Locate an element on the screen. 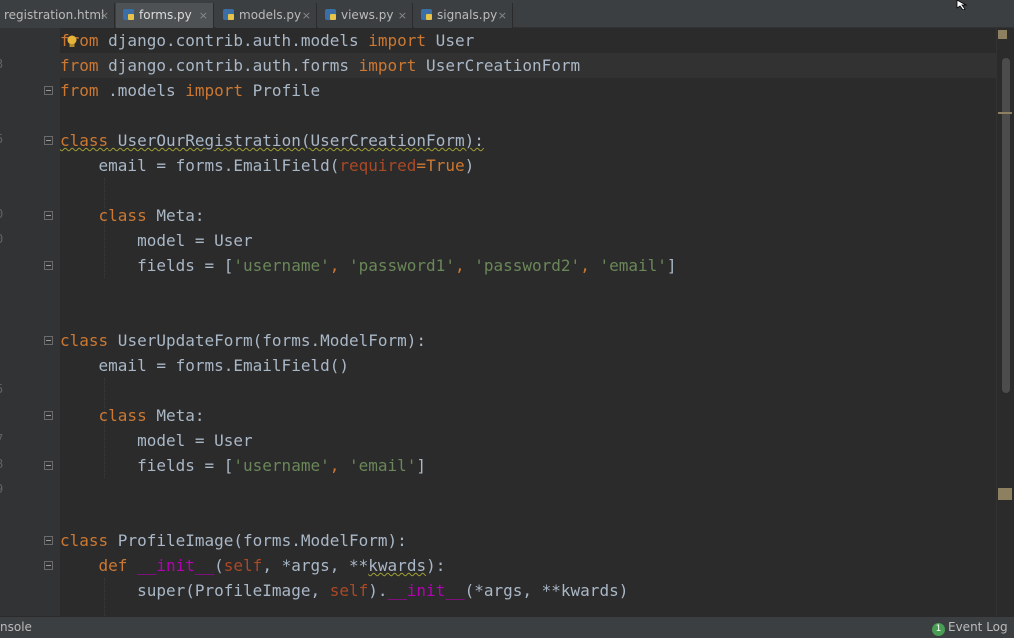  code-token: ] is located at coordinates (671, 265).